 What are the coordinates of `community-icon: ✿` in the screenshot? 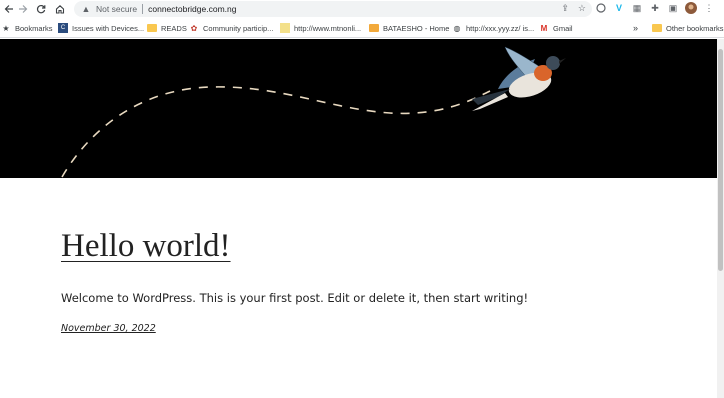 It's located at (194, 28).